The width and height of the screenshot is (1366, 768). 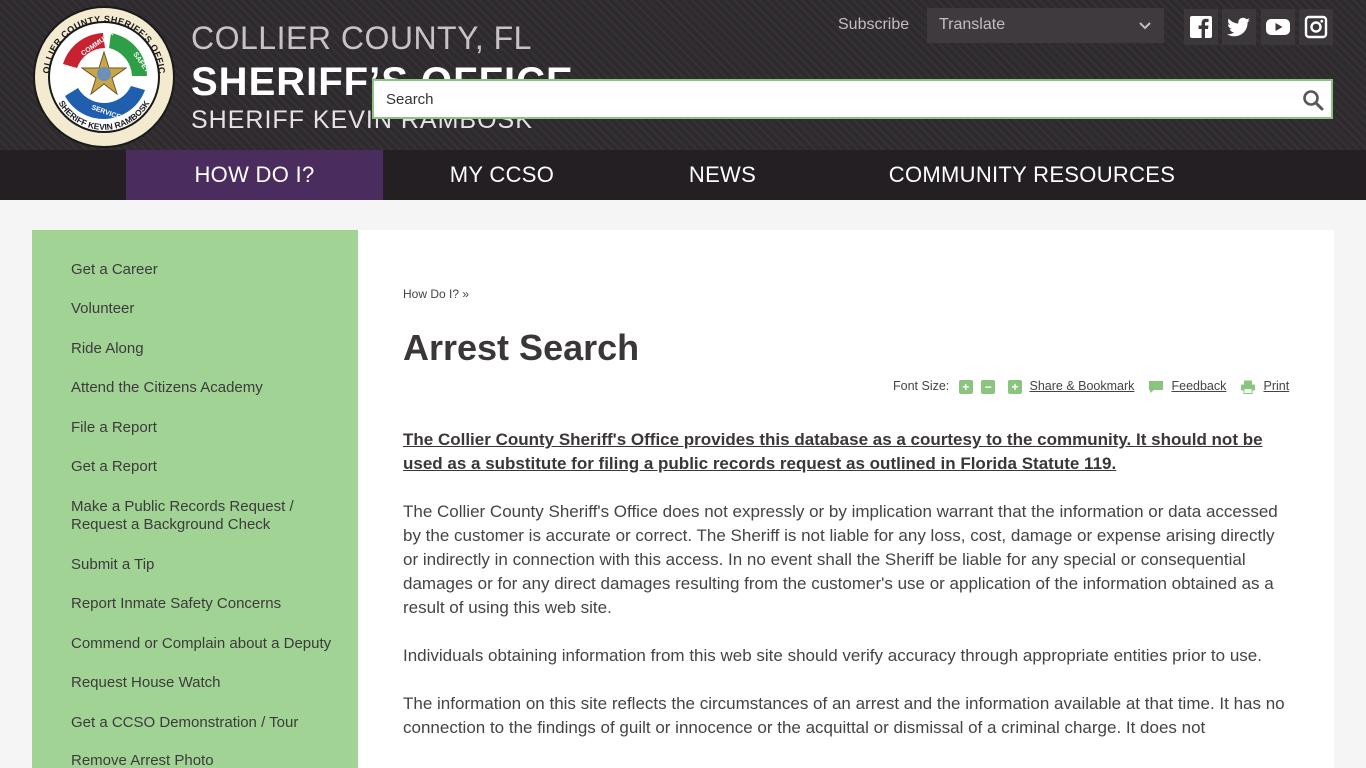 I want to click on sidebar-item-volunteer: Volunteer, so click(x=212, y=309).